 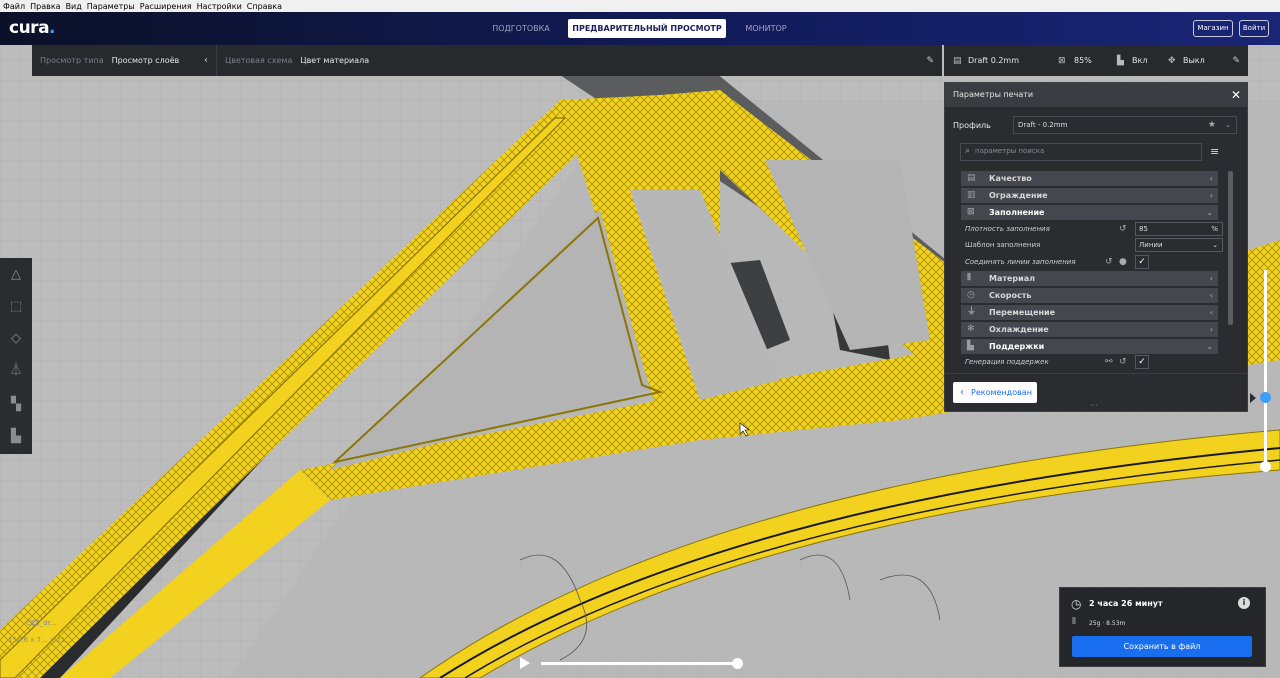 What do you see at coordinates (111, 6) in the screenshot?
I see `menu-settings: Параметры` at bounding box center [111, 6].